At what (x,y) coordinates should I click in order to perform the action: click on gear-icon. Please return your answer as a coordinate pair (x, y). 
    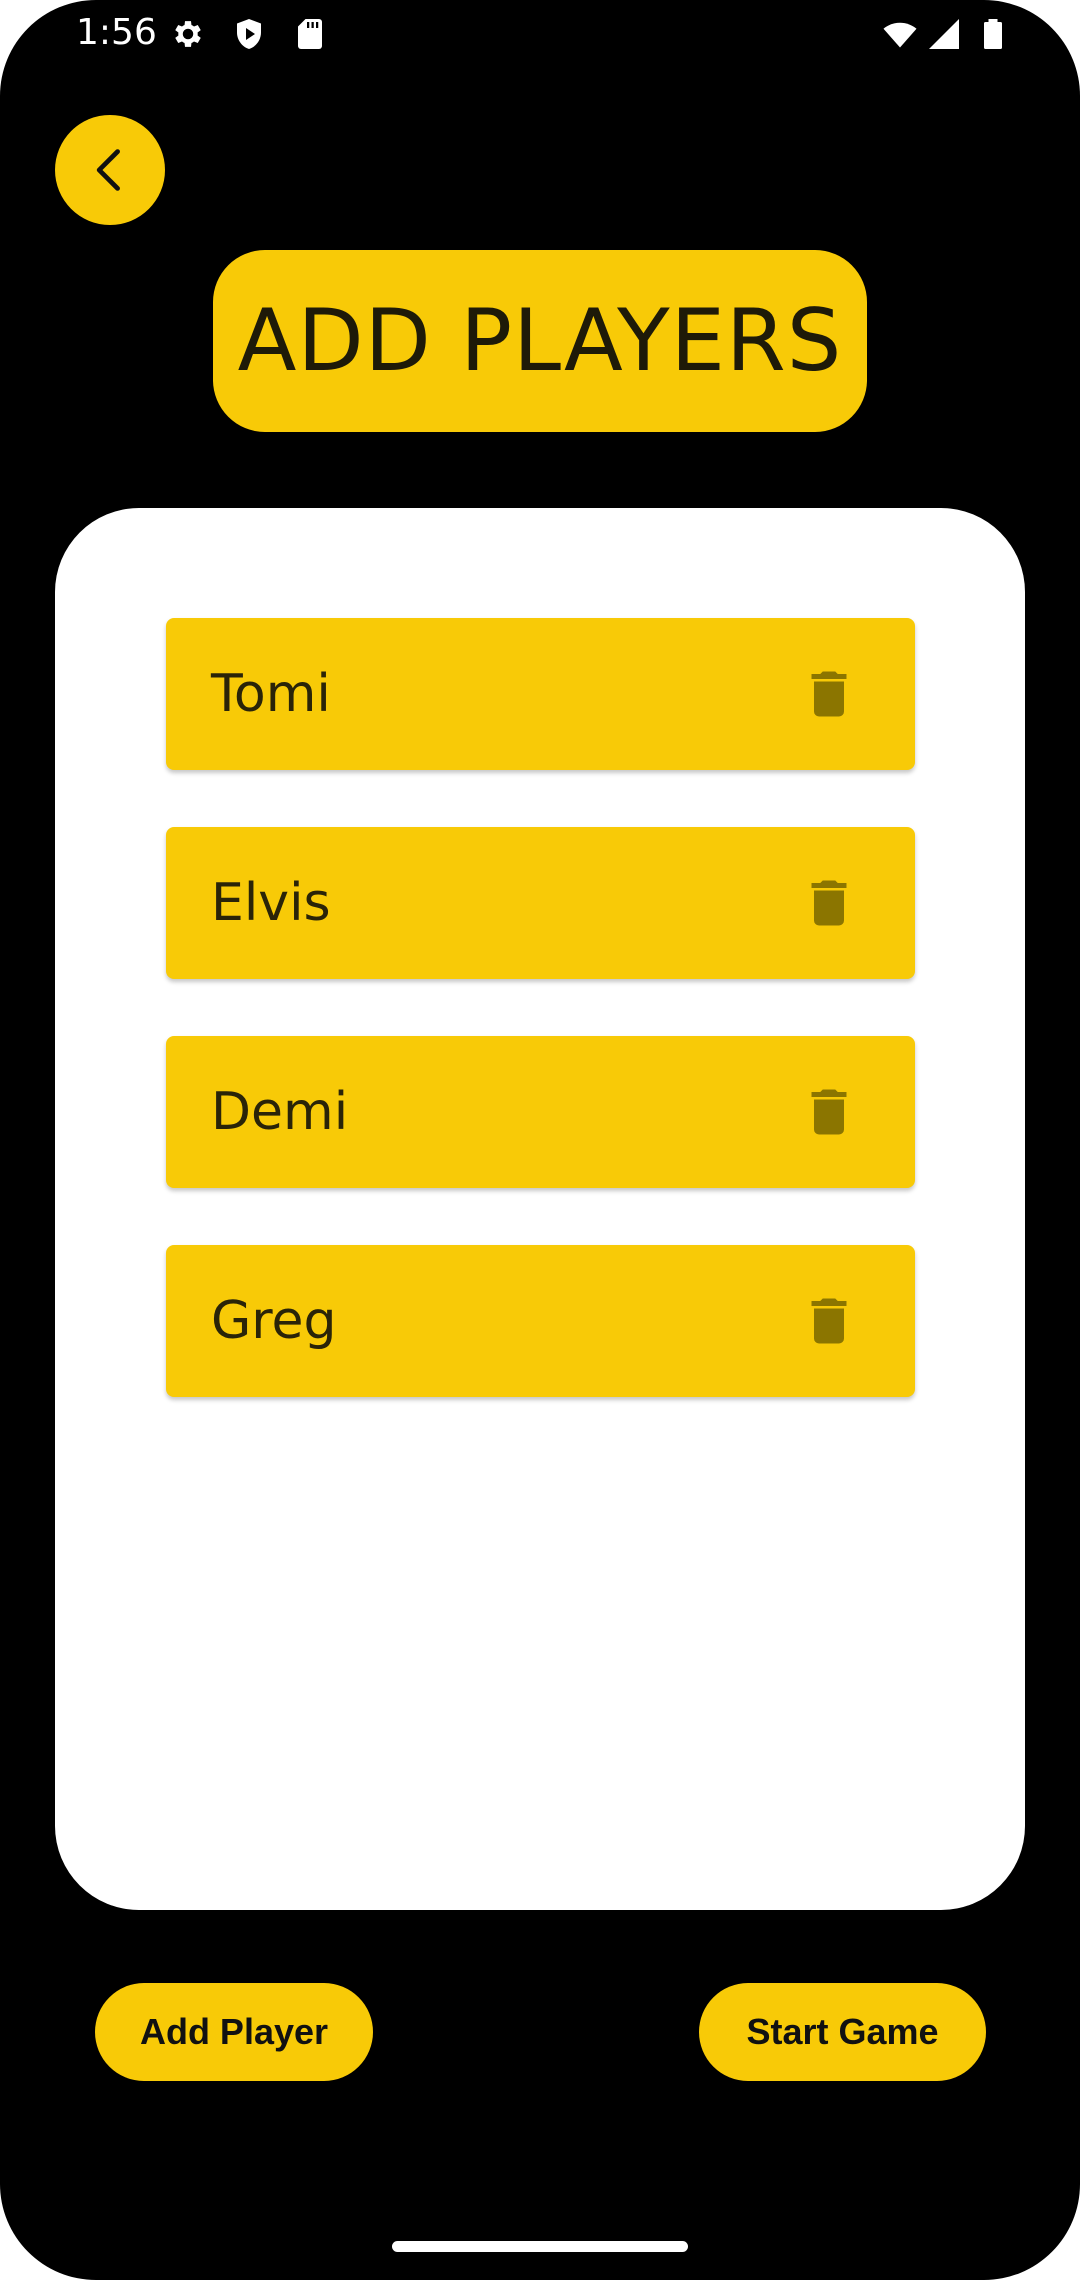
    Looking at the image, I should click on (188, 34).